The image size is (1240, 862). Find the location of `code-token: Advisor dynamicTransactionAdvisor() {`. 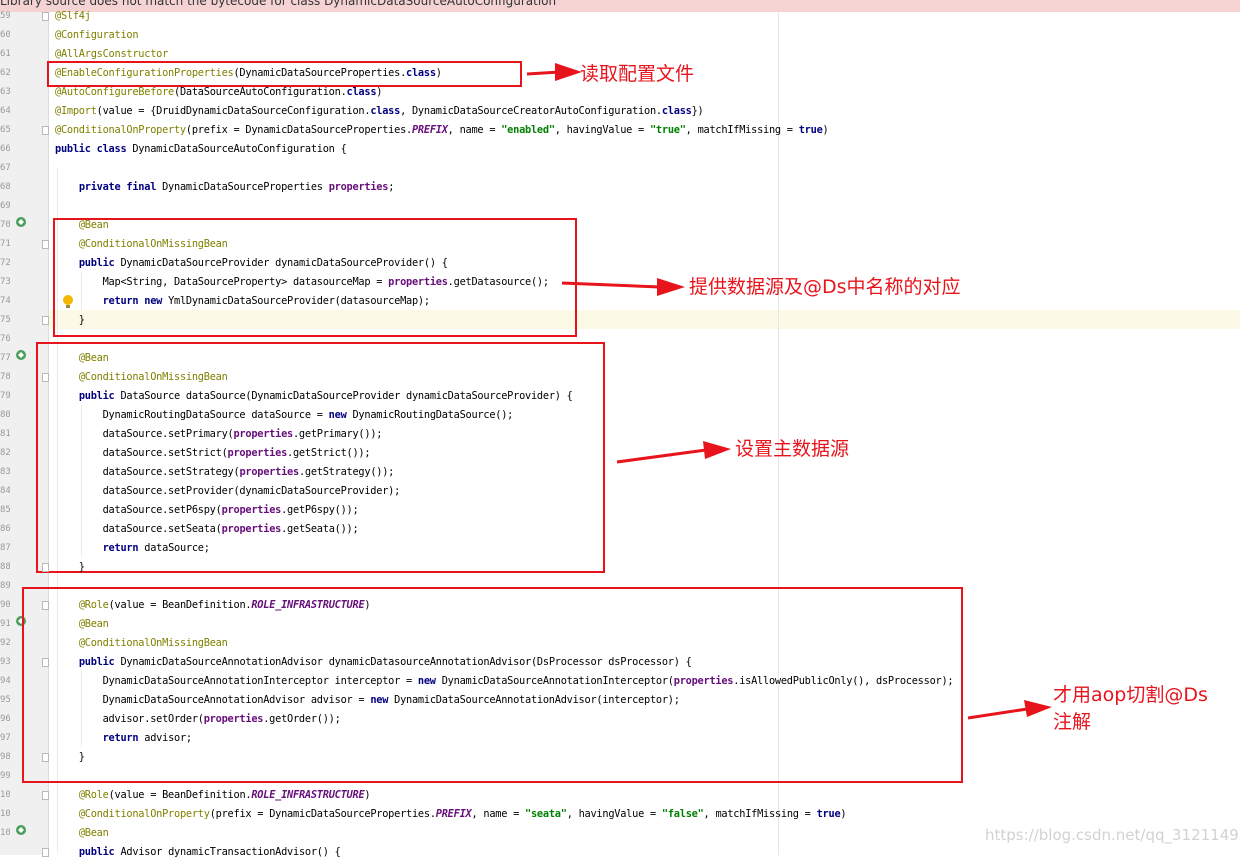

code-token: Advisor dynamicTransactionAdvisor() { is located at coordinates (230, 852).